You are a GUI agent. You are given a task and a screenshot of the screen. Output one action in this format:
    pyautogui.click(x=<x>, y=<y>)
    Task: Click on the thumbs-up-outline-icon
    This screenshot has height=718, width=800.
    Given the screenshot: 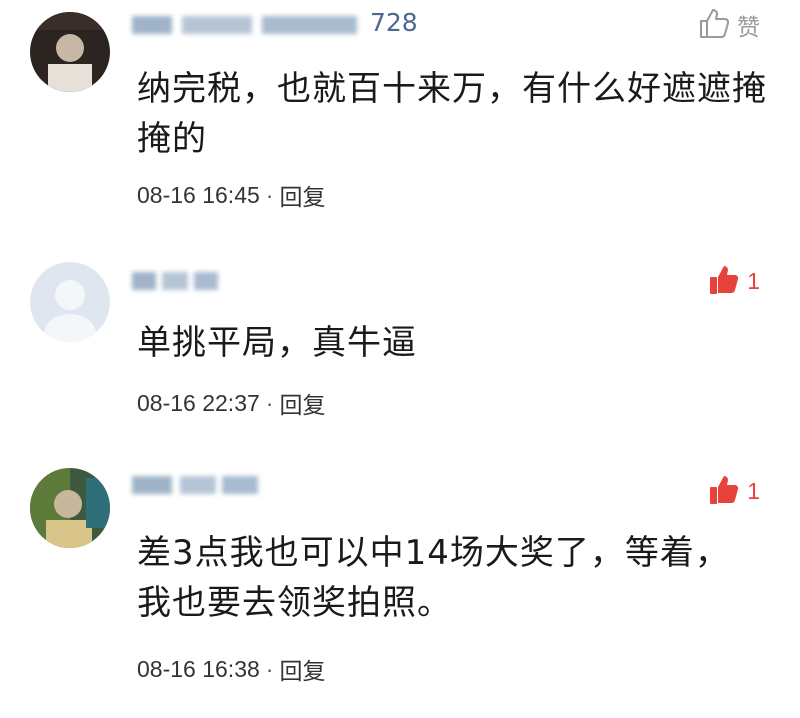 What is the action you would take?
    pyautogui.click(x=714, y=25)
    